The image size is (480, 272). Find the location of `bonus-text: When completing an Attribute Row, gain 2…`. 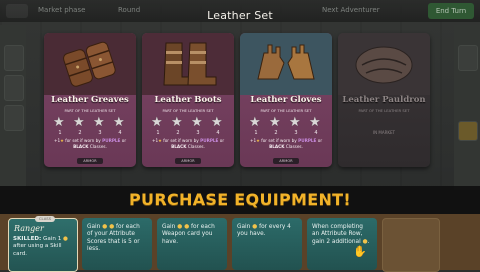

bonus-text: When completing an Attribute Row, gain 2… is located at coordinates (342, 235).